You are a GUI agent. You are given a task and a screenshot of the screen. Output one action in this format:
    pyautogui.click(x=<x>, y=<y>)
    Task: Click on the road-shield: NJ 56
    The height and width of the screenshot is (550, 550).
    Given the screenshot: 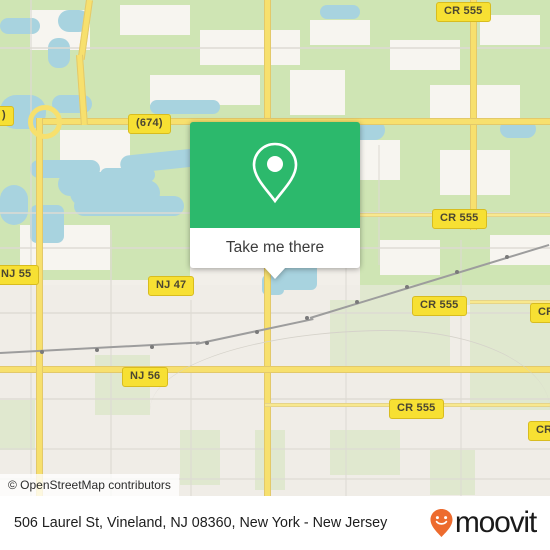 What is the action you would take?
    pyautogui.click(x=145, y=377)
    